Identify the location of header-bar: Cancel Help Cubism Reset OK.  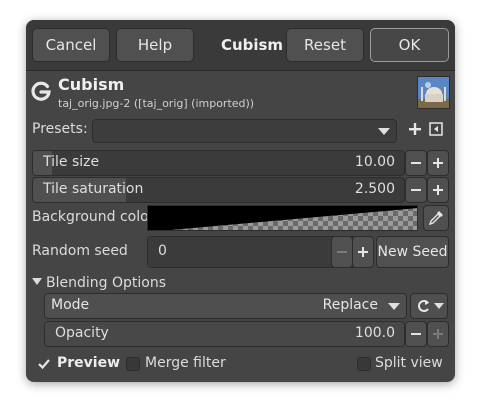
(240, 45).